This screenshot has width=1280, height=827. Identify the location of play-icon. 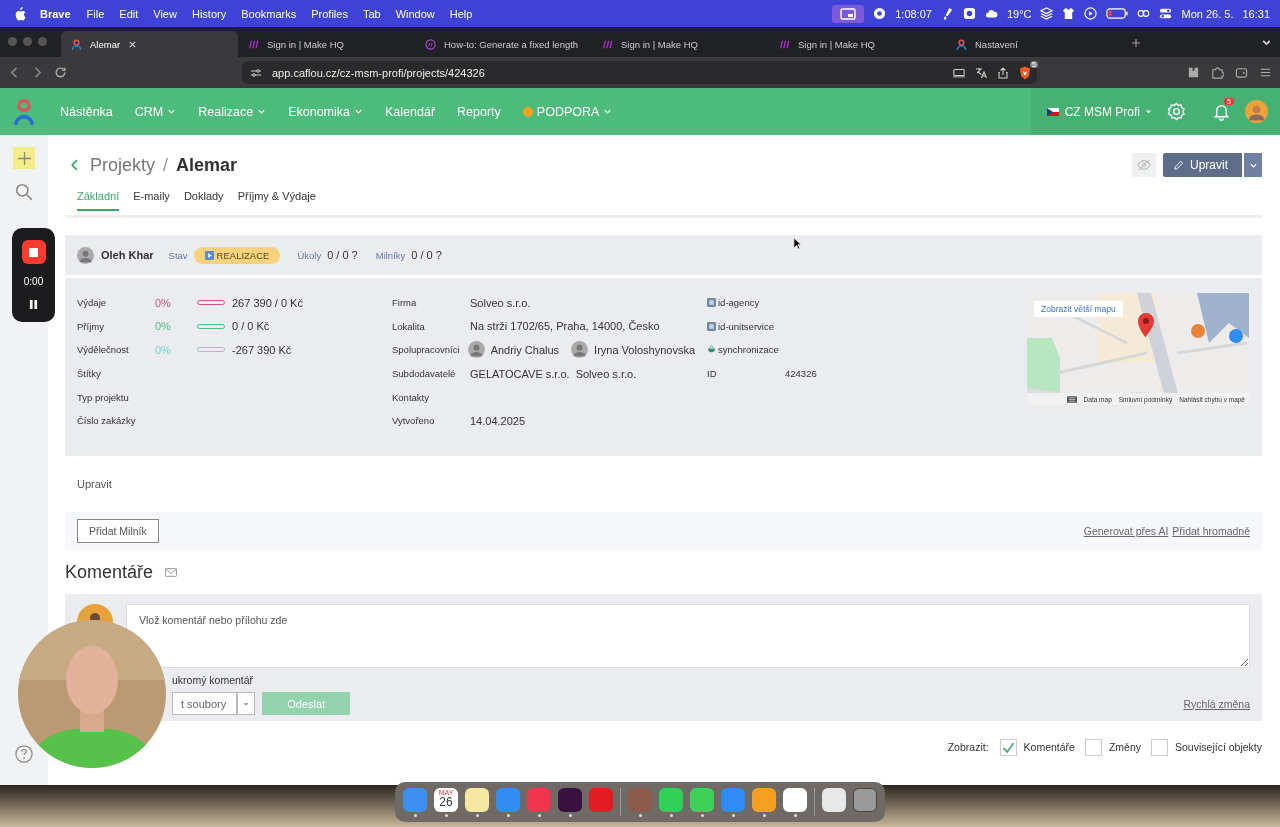
(1091, 13).